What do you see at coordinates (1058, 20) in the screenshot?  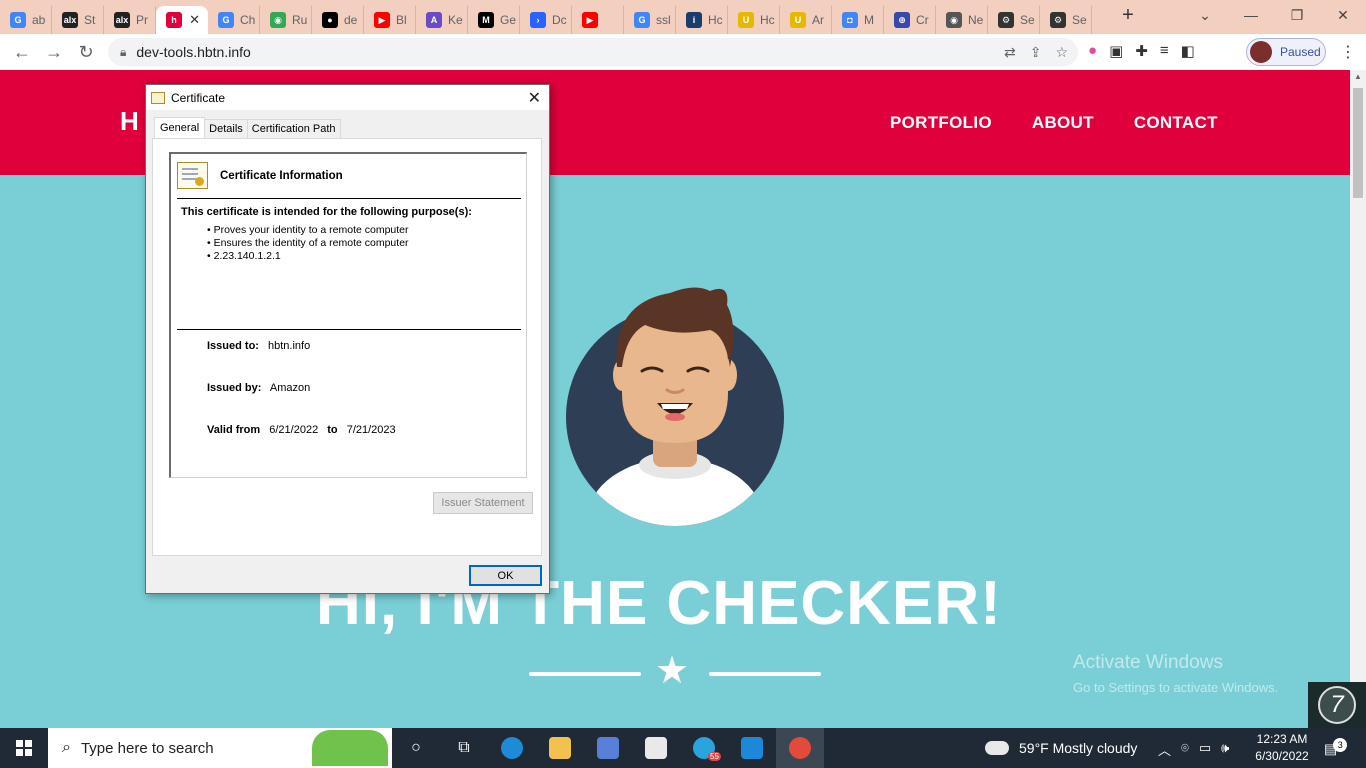 I see `gear-icon: ⚙` at bounding box center [1058, 20].